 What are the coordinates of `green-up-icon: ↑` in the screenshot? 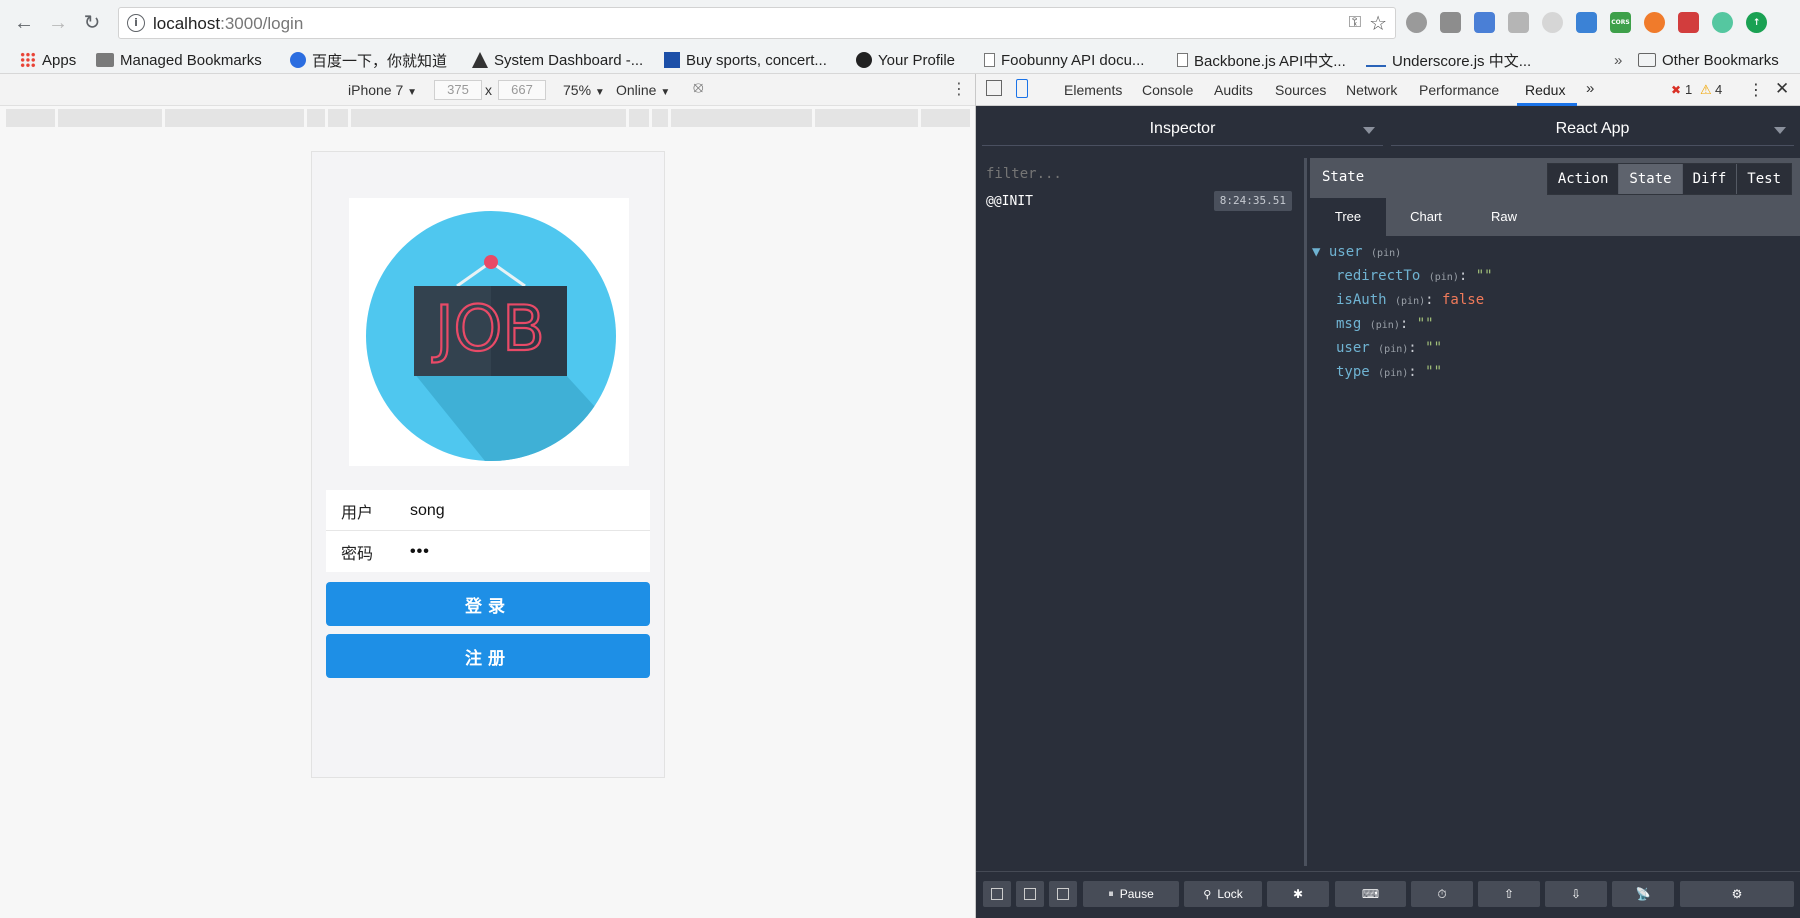 It's located at (1756, 22).